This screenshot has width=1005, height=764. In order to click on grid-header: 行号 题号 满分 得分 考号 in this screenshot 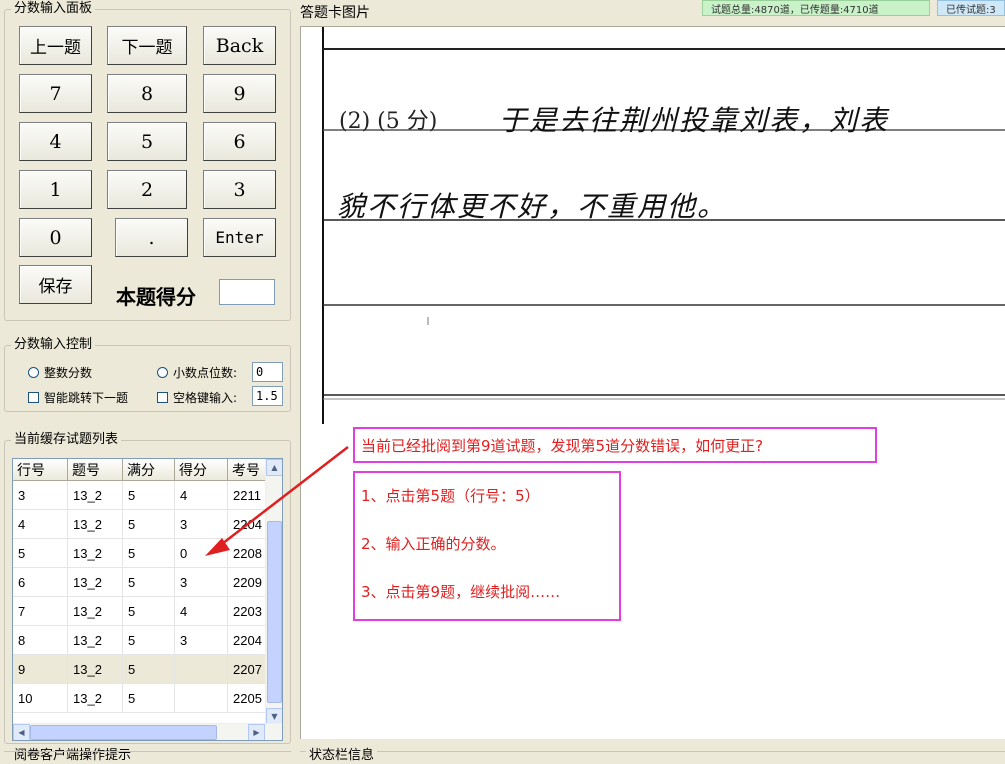, I will do `click(145, 470)`.